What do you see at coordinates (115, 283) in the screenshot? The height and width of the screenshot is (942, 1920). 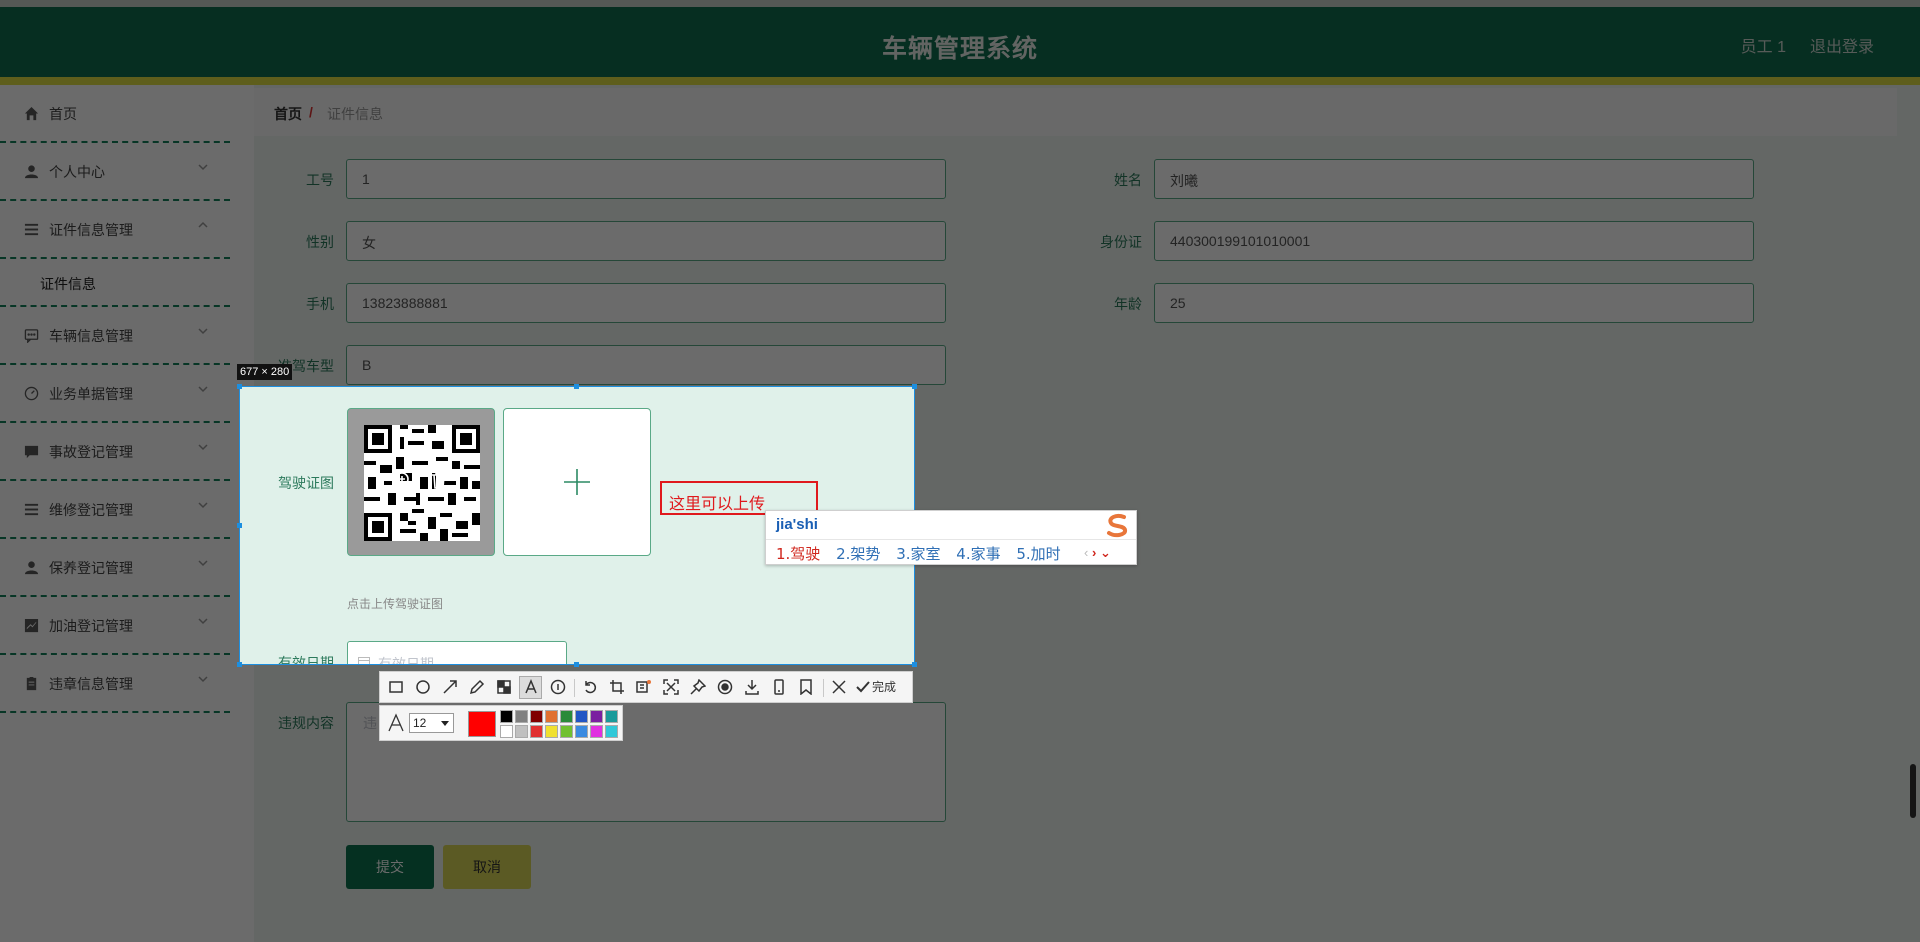 I see `sidebar-subitem-license-info: 证件信息` at bounding box center [115, 283].